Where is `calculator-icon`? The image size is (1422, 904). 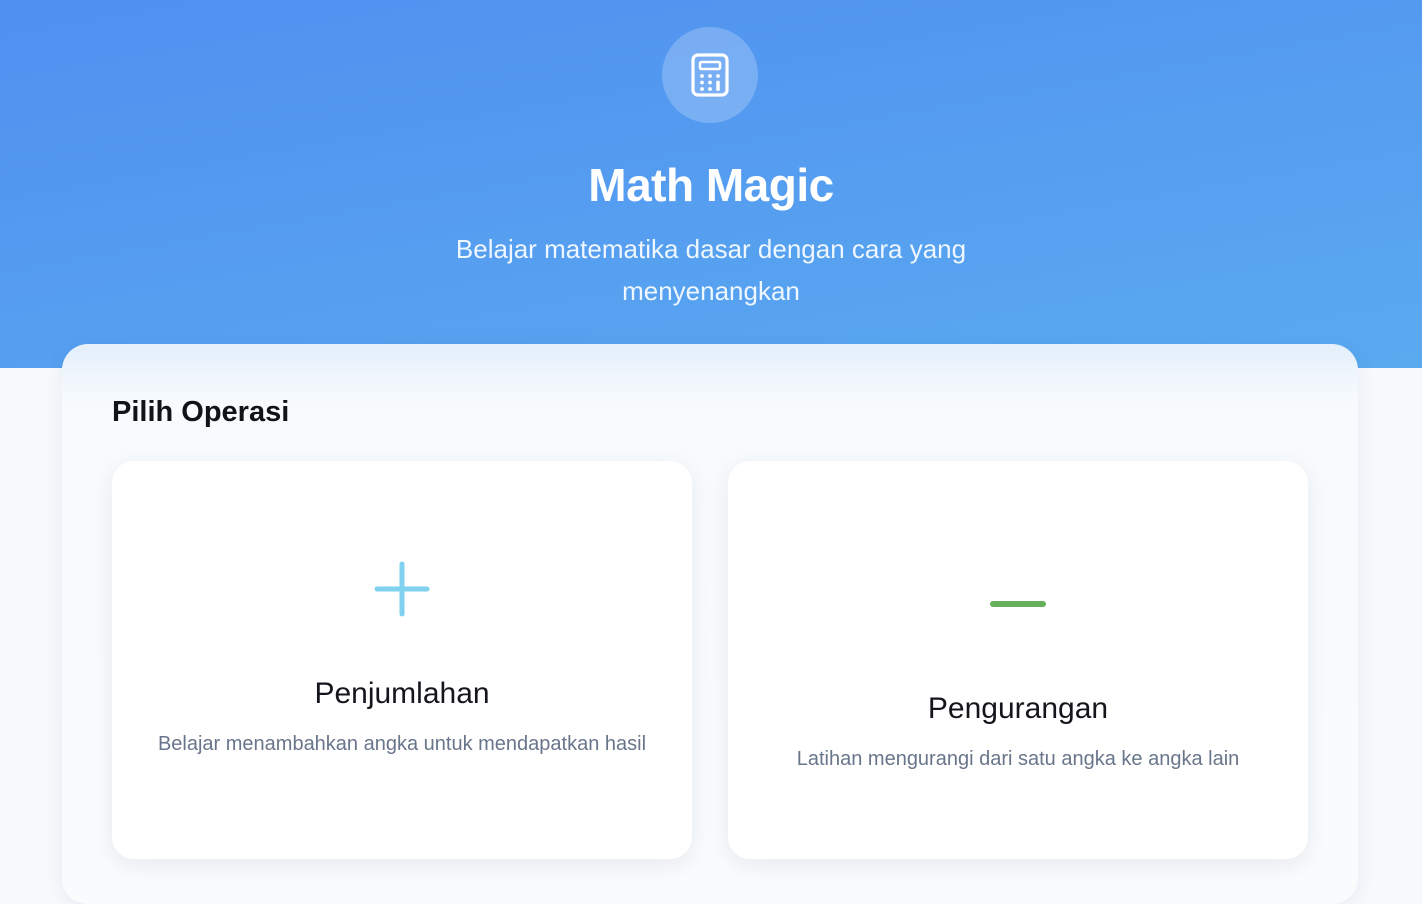 calculator-icon is located at coordinates (710, 75).